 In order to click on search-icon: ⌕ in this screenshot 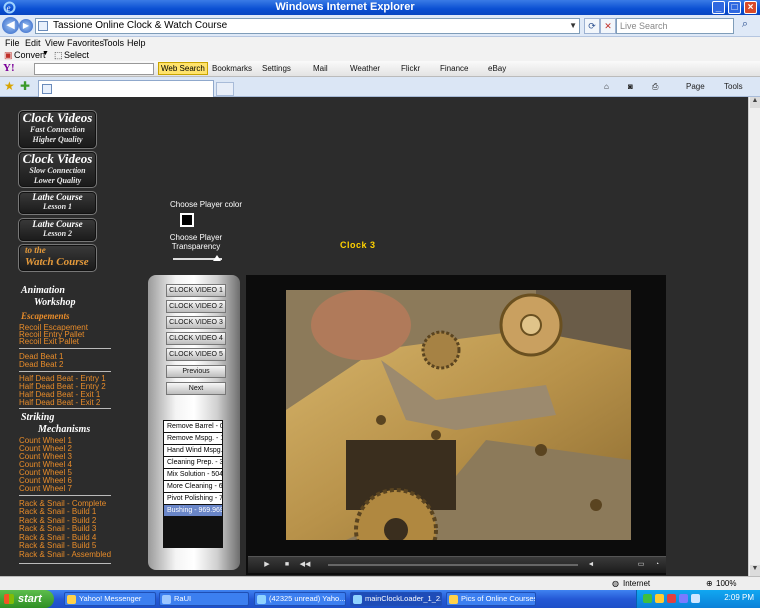, I will do `click(745, 26)`.